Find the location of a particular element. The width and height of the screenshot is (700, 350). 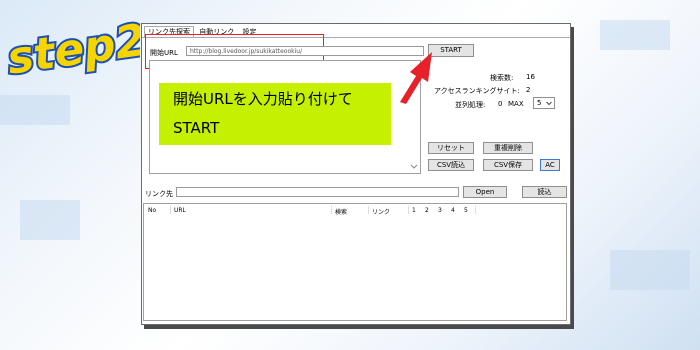

step2-logo-text: step2 is located at coordinates (72, 48).